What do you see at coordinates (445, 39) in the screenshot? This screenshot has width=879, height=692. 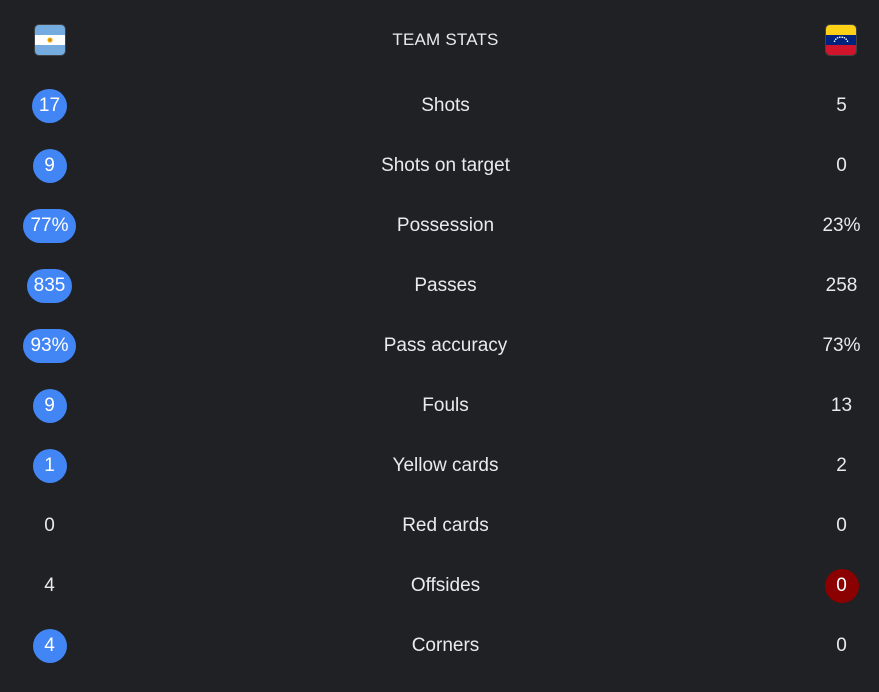 I see `page-title: TEAM STATS` at bounding box center [445, 39].